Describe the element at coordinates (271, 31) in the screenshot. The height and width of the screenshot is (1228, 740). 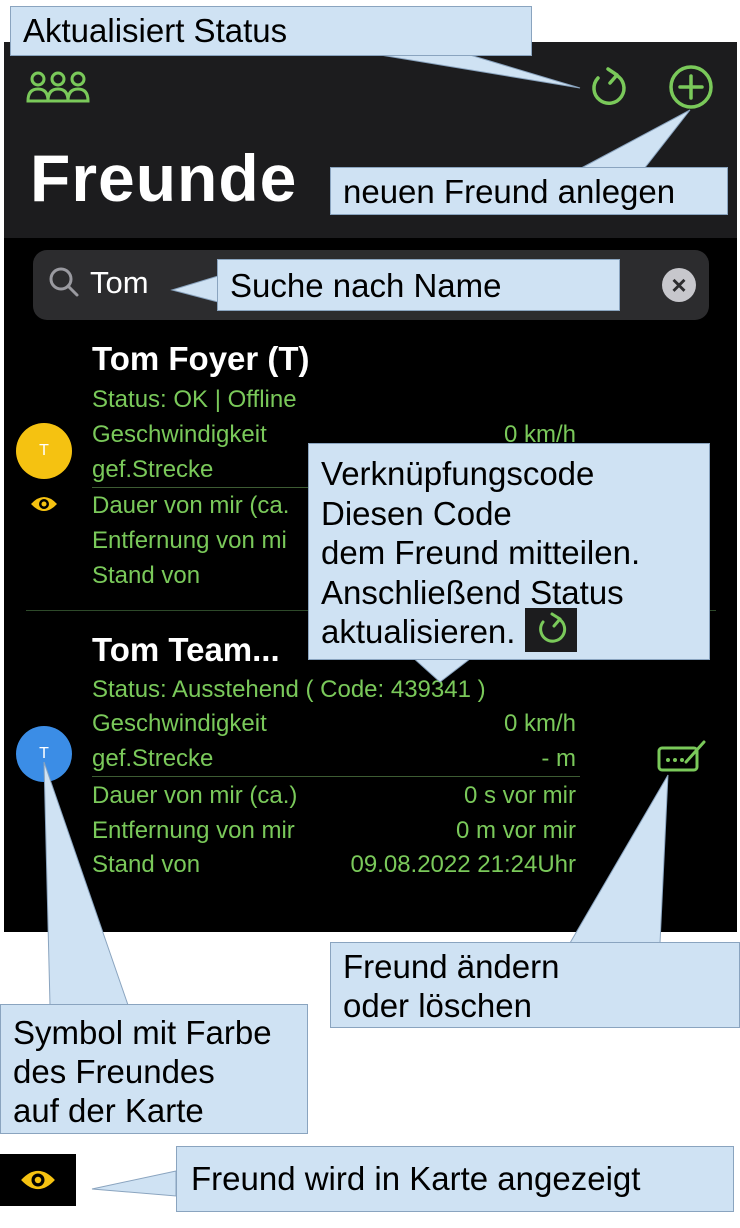
I see `callout-refresh: Aktualisiert Status` at that location.